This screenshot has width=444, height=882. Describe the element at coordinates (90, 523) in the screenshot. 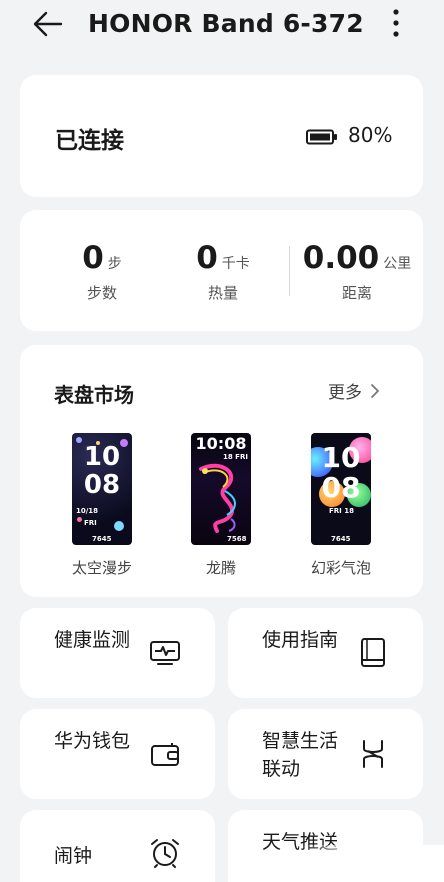

I see `face-day: FRI` at that location.